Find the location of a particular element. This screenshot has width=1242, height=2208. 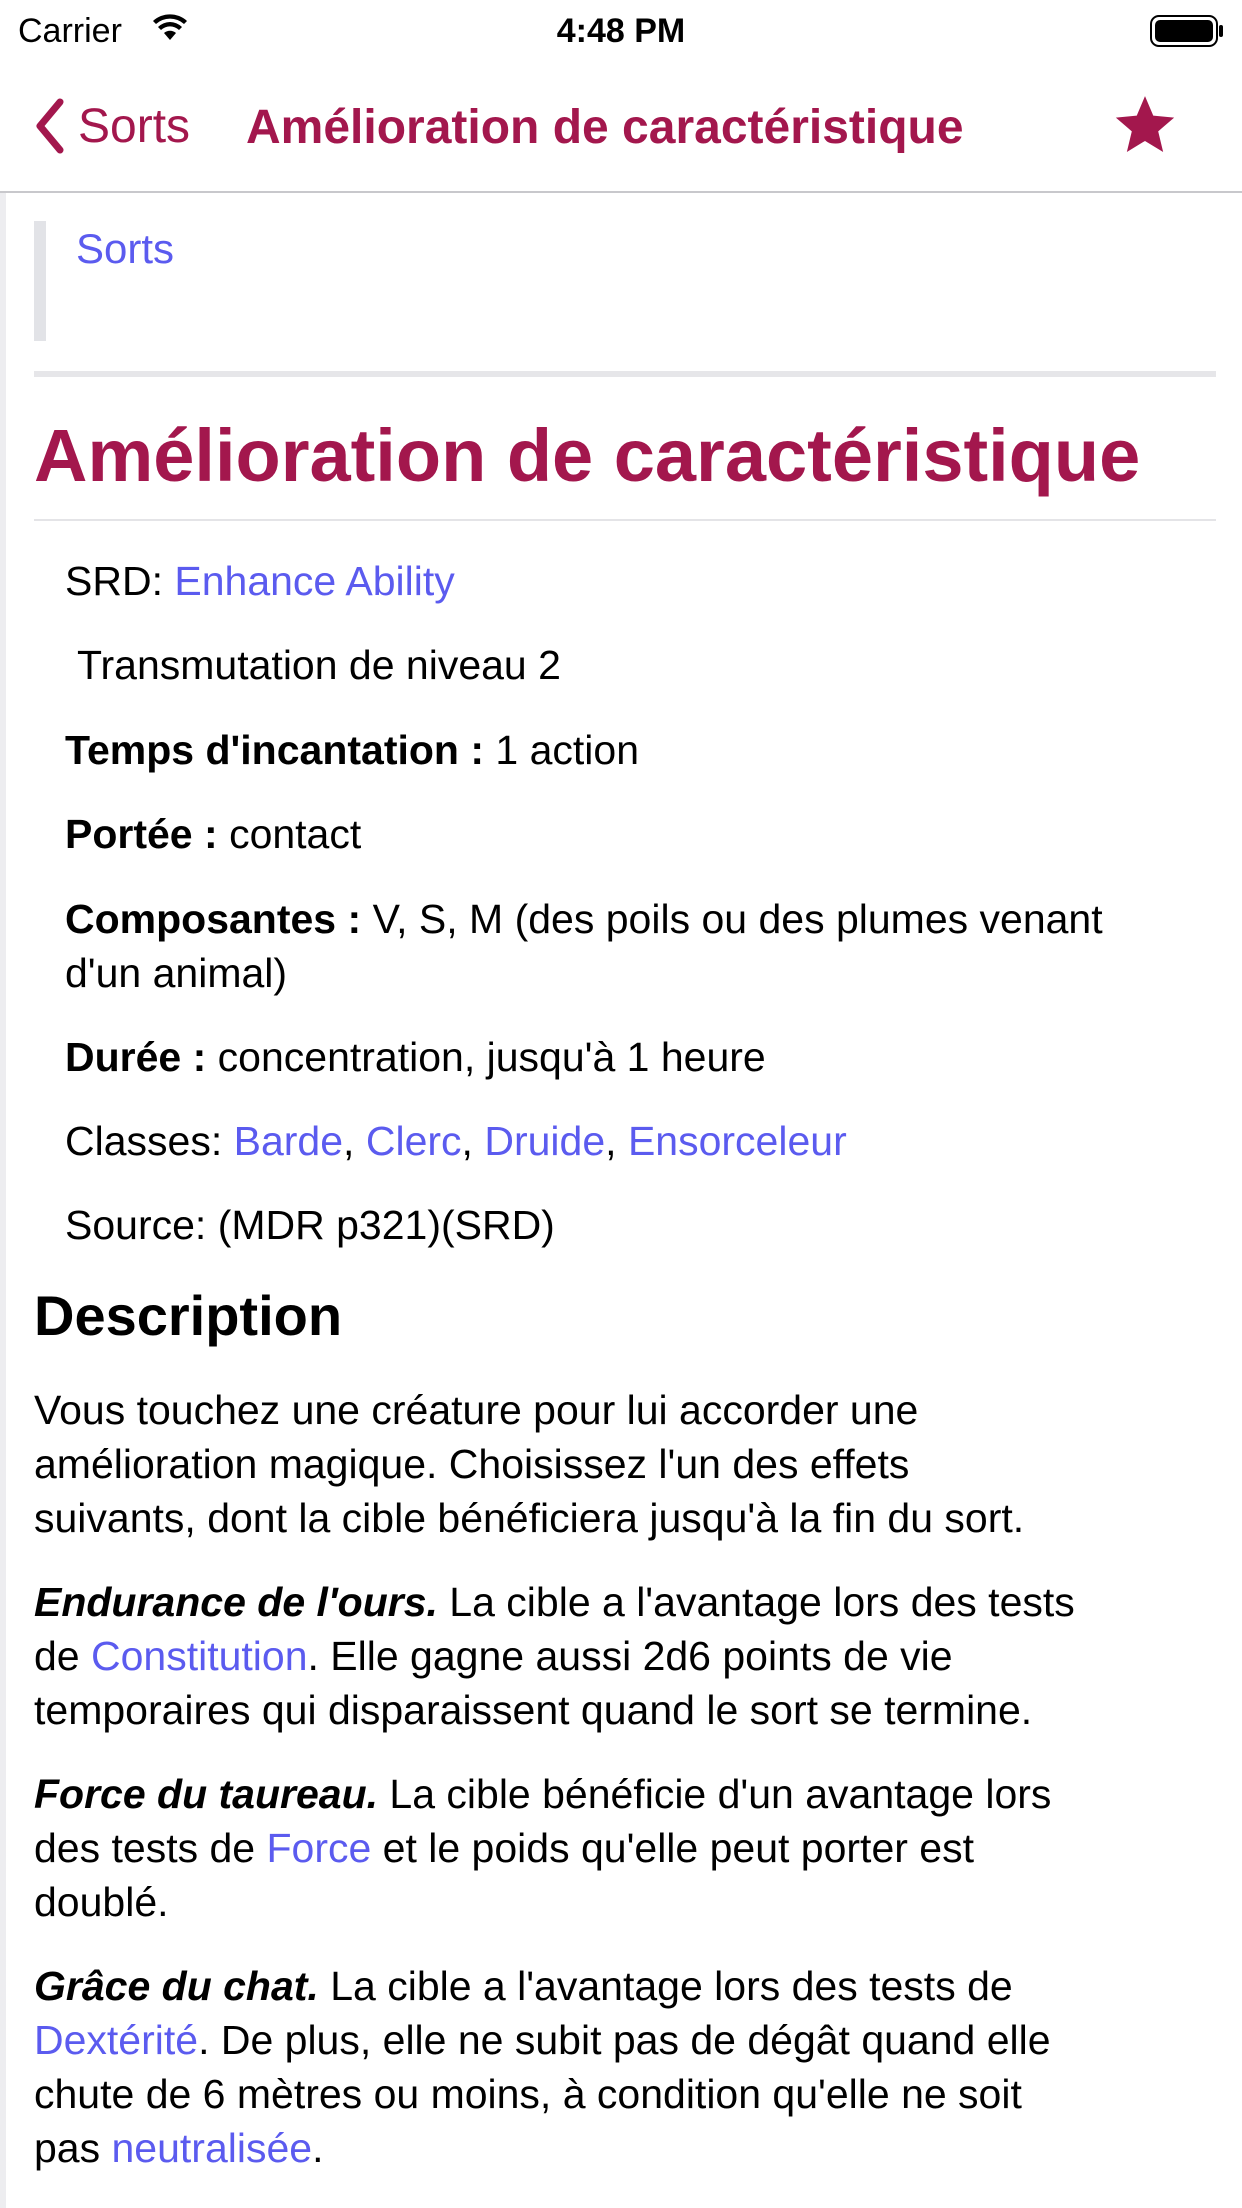

effect-bear-title: Endurance de l'ours. is located at coordinates (236, 1602).